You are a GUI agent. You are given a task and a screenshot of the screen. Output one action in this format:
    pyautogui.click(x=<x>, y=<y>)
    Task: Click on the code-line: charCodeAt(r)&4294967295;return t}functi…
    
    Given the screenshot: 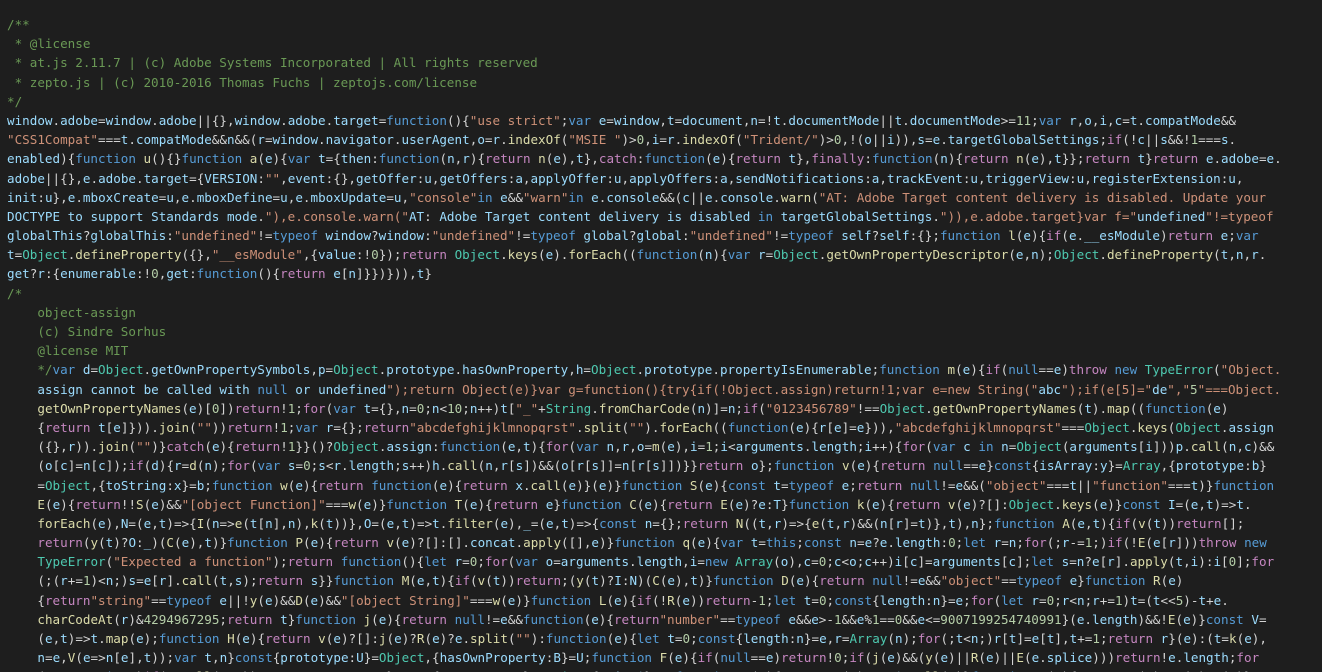 What is the action you would take?
    pyautogui.click(x=664, y=619)
    